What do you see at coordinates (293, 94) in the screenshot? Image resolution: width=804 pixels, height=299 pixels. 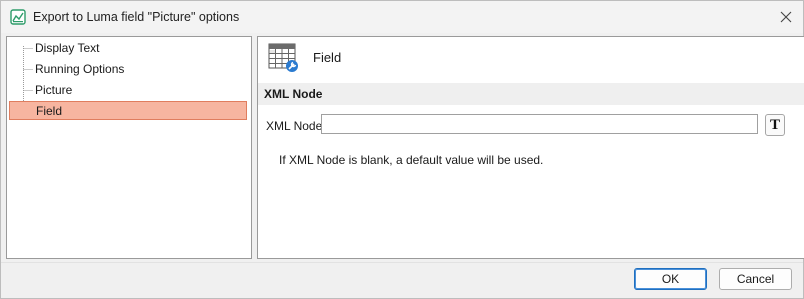 I see `section-title: XML Node` at bounding box center [293, 94].